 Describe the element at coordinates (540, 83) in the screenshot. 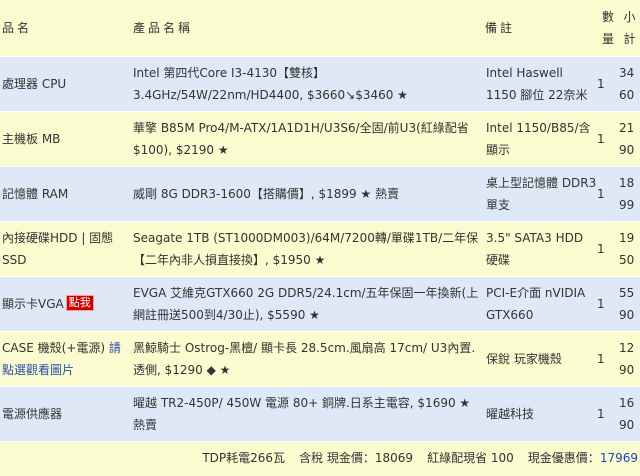

I see `row-note: Intel Haswell 1150 腳位 22奈米` at that location.